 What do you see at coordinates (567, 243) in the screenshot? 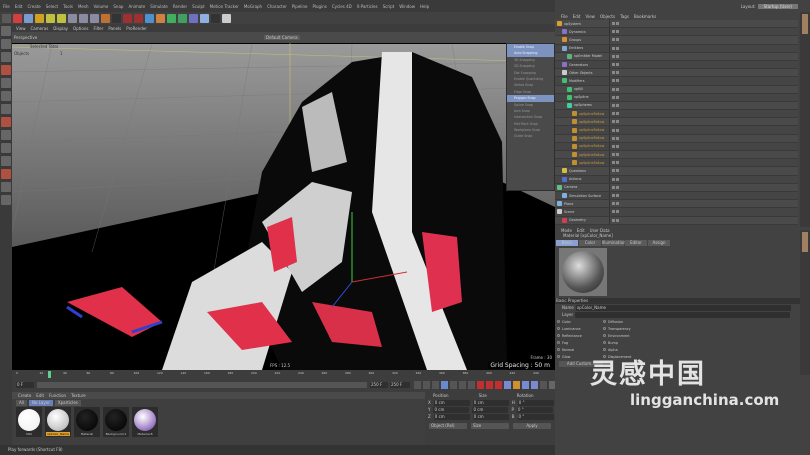
I see `attribute-tab-basic: Basic` at bounding box center [567, 243].